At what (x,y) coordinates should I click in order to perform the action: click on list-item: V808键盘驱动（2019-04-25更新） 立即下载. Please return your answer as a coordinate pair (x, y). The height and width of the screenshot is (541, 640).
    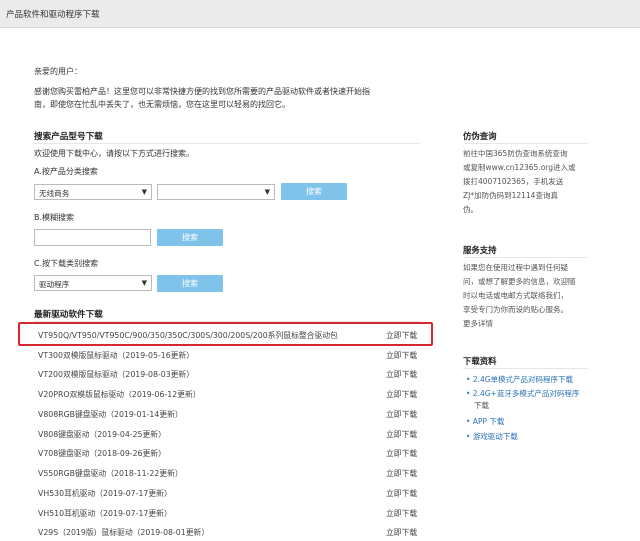
    Looking at the image, I should click on (230, 436).